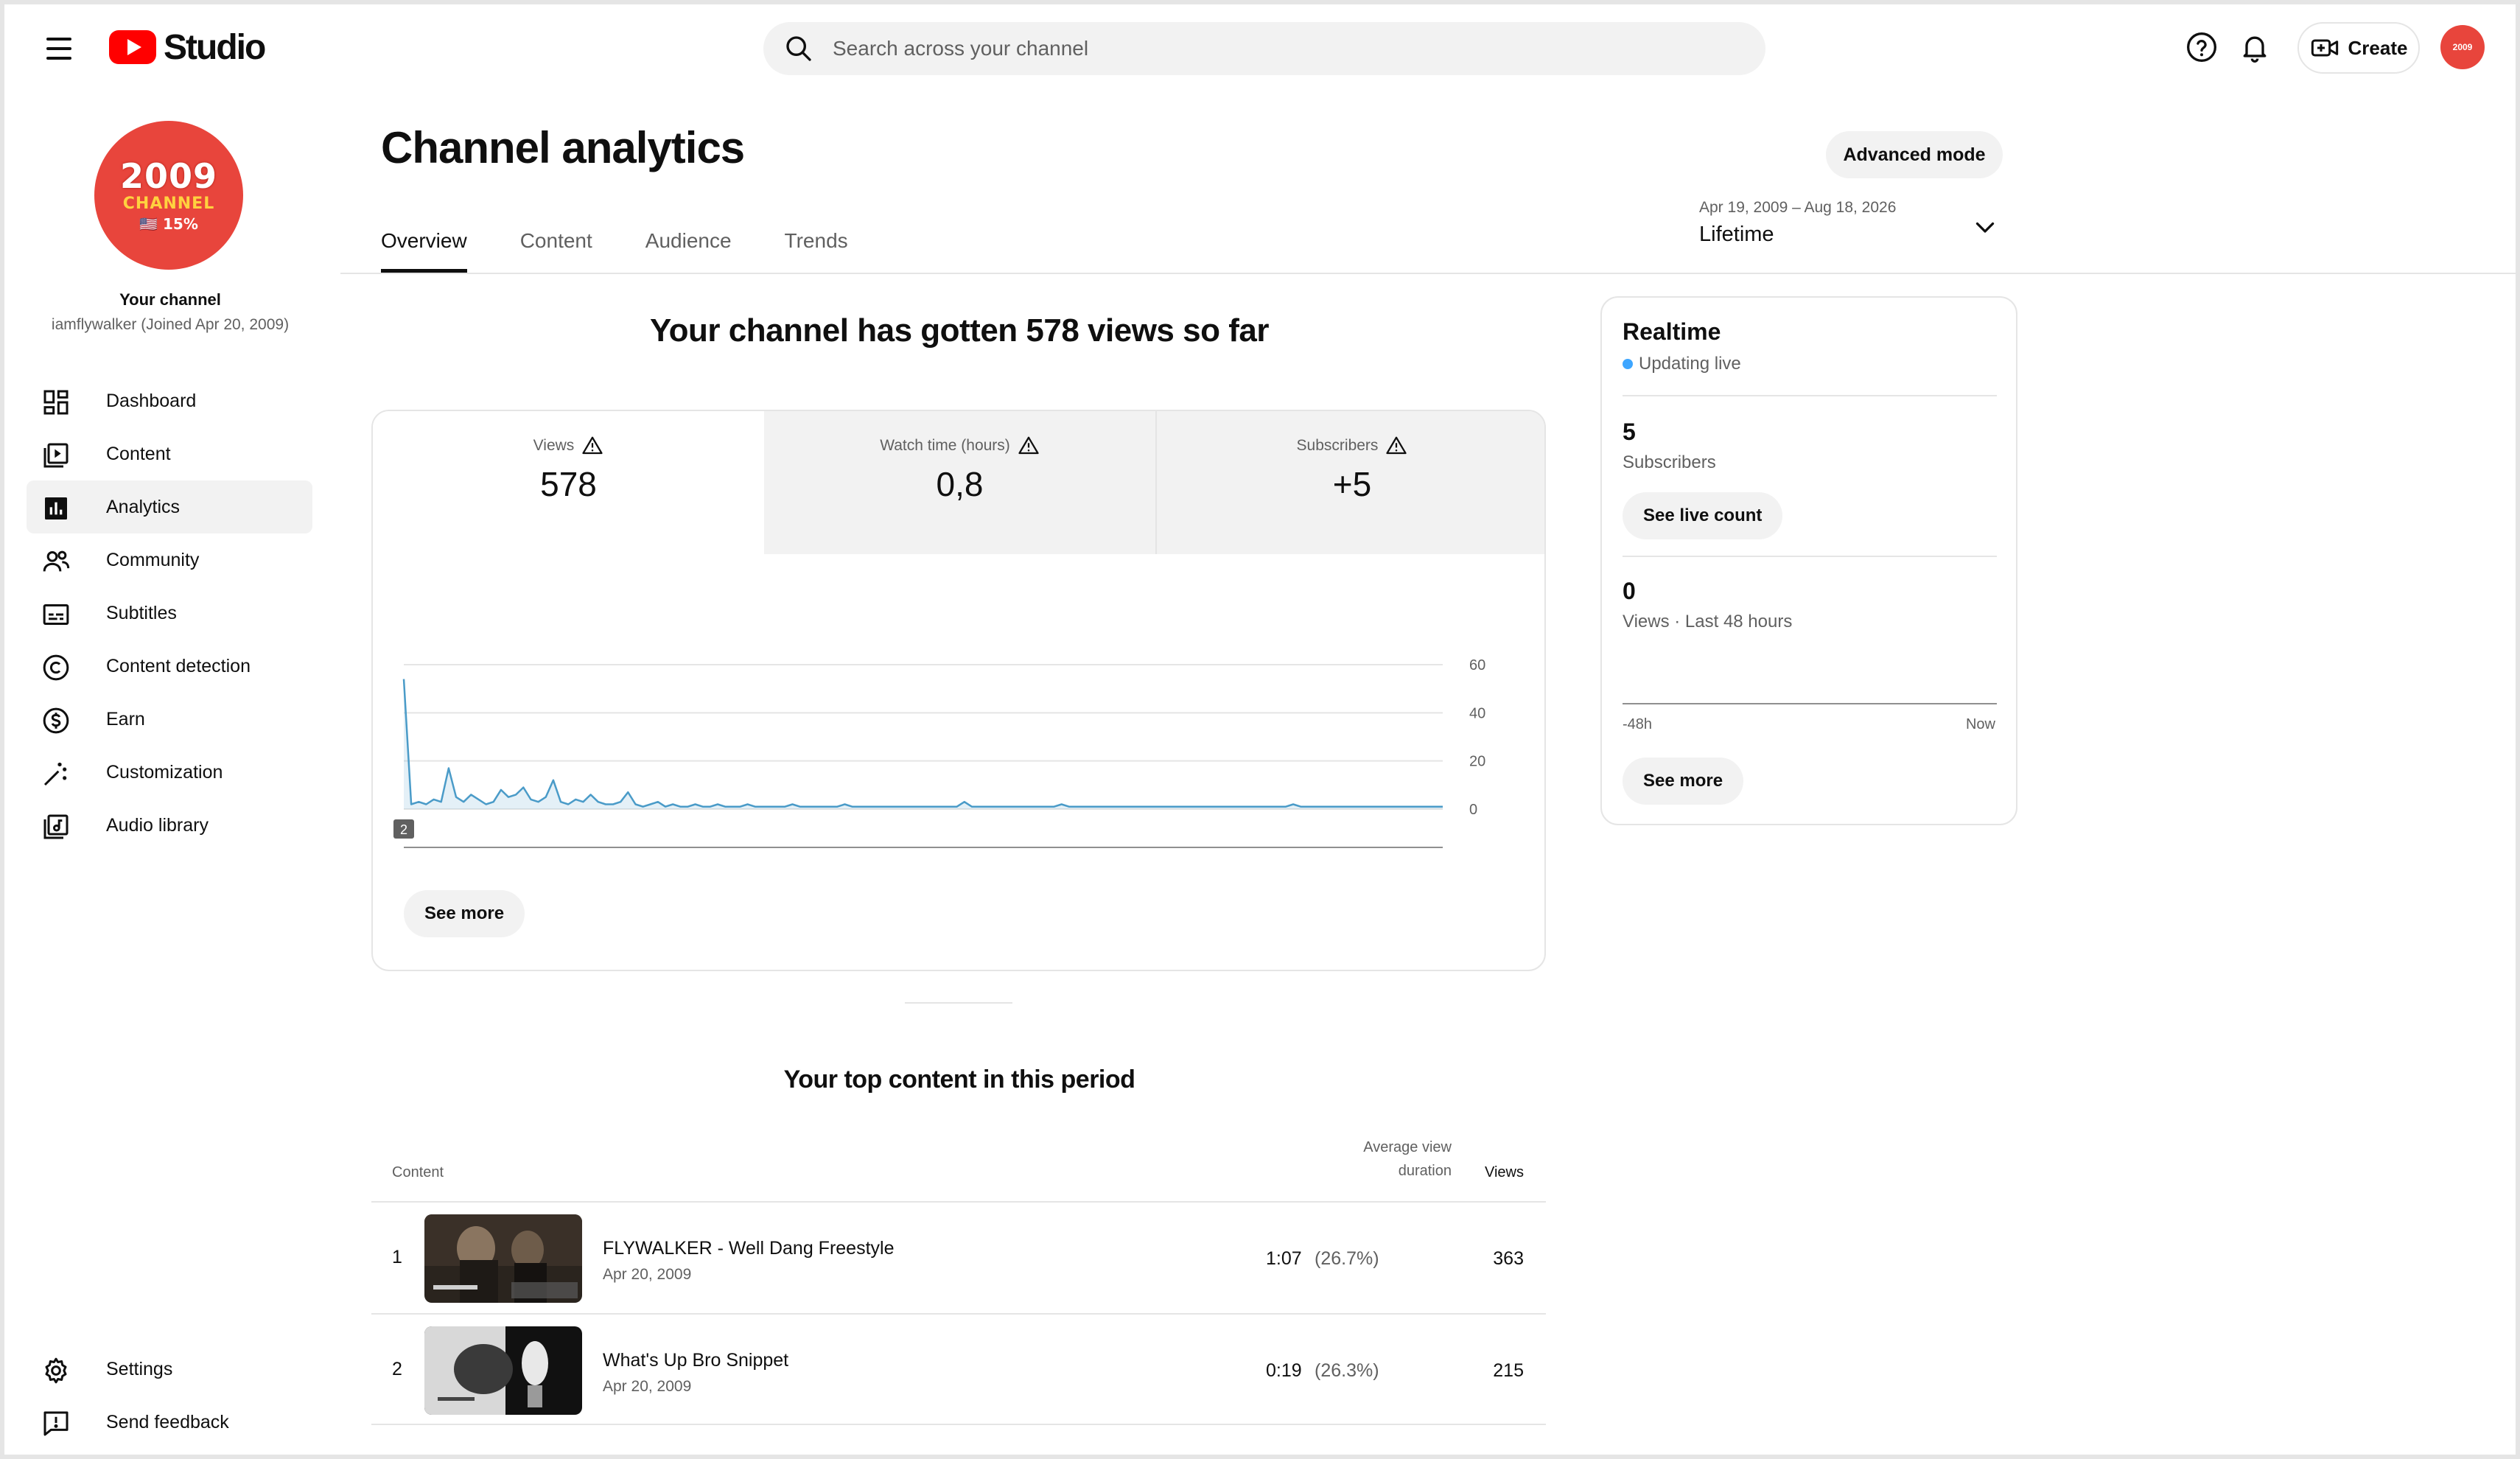 Image resolution: width=2520 pixels, height=1459 pixels. Describe the element at coordinates (1683, 781) in the screenshot. I see `realtime-see-more-button: See more` at that location.